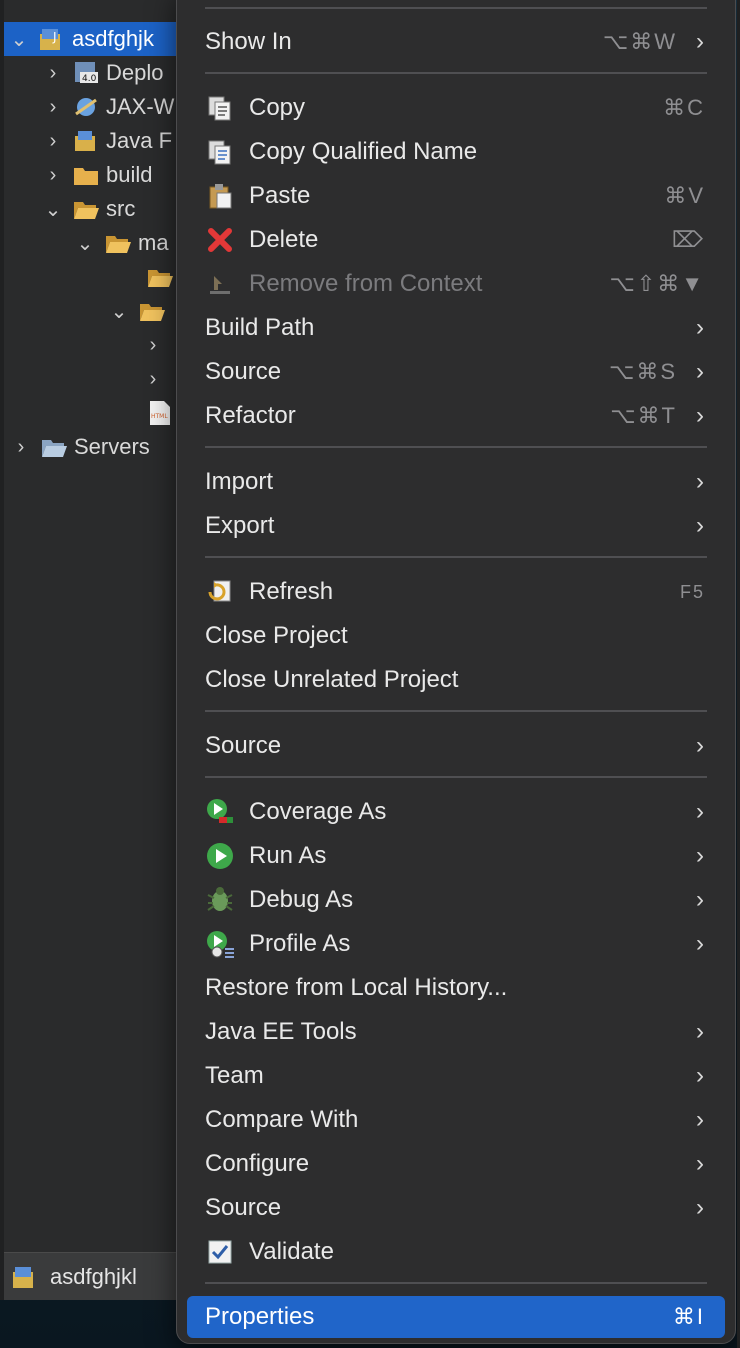 This screenshot has width=740, height=1348. Describe the element at coordinates (220, 812) in the screenshot. I see `coverage-icon` at that location.